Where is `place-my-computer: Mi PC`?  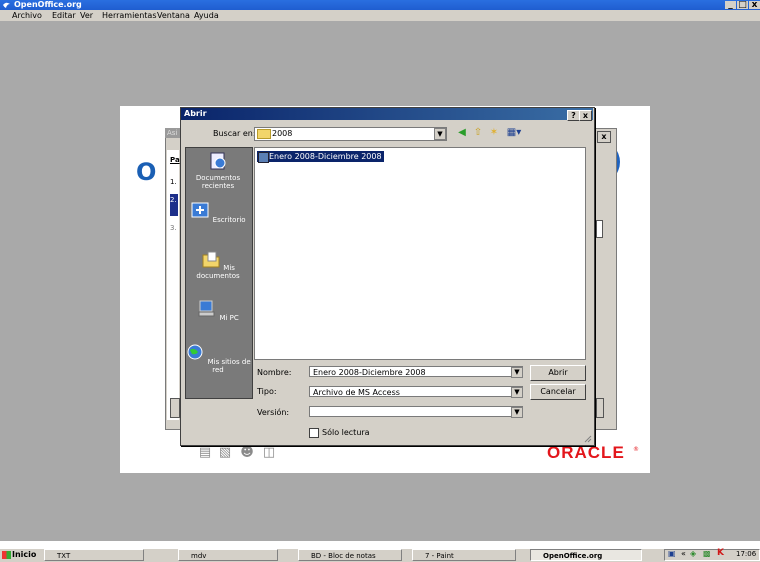
place-my-computer: Mi PC is located at coordinates (218, 311).